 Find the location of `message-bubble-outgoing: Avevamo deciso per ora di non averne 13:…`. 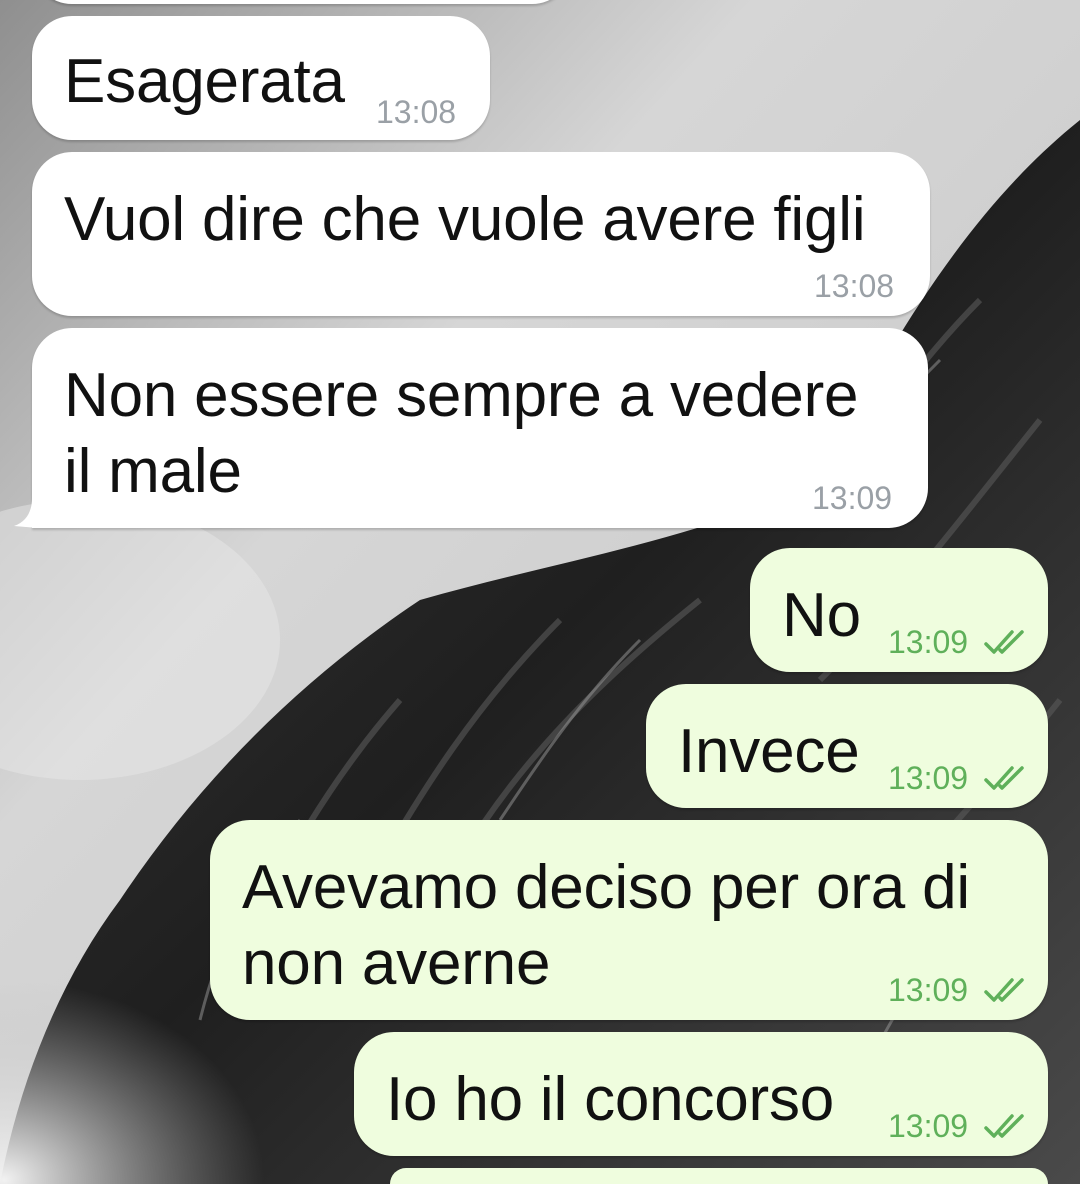

message-bubble-outgoing: Avevamo deciso per ora di non averne 13:… is located at coordinates (629, 920).